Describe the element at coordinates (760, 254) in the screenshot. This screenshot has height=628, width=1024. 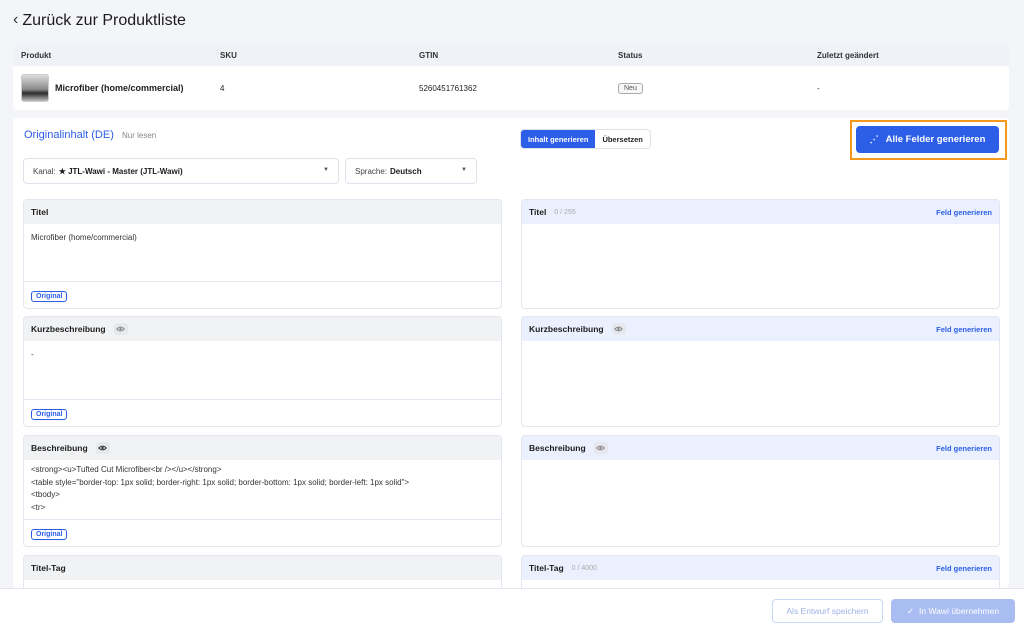
I see `gen-field-title: Titel 0 / 255 Feld generieren` at that location.